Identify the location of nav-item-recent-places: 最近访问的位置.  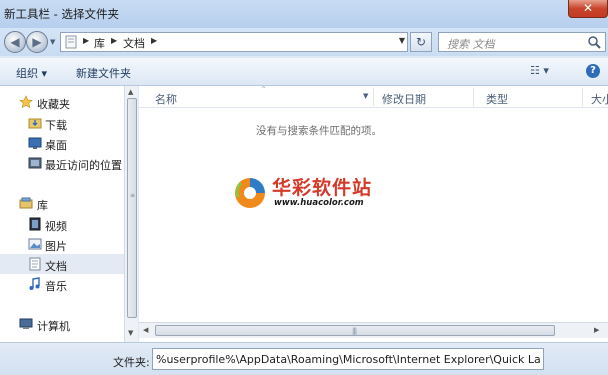
(62, 163).